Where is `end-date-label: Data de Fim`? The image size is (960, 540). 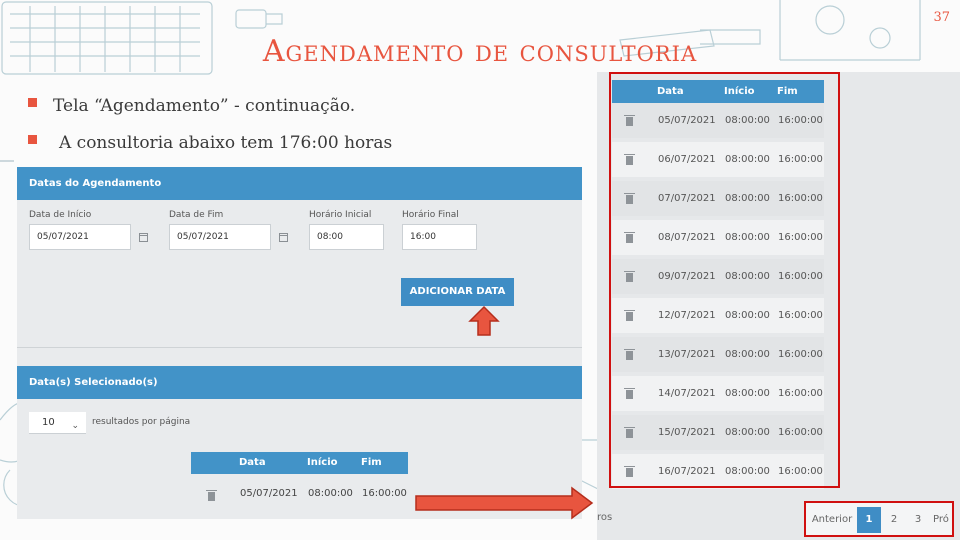 end-date-label: Data de Fim is located at coordinates (196, 215).